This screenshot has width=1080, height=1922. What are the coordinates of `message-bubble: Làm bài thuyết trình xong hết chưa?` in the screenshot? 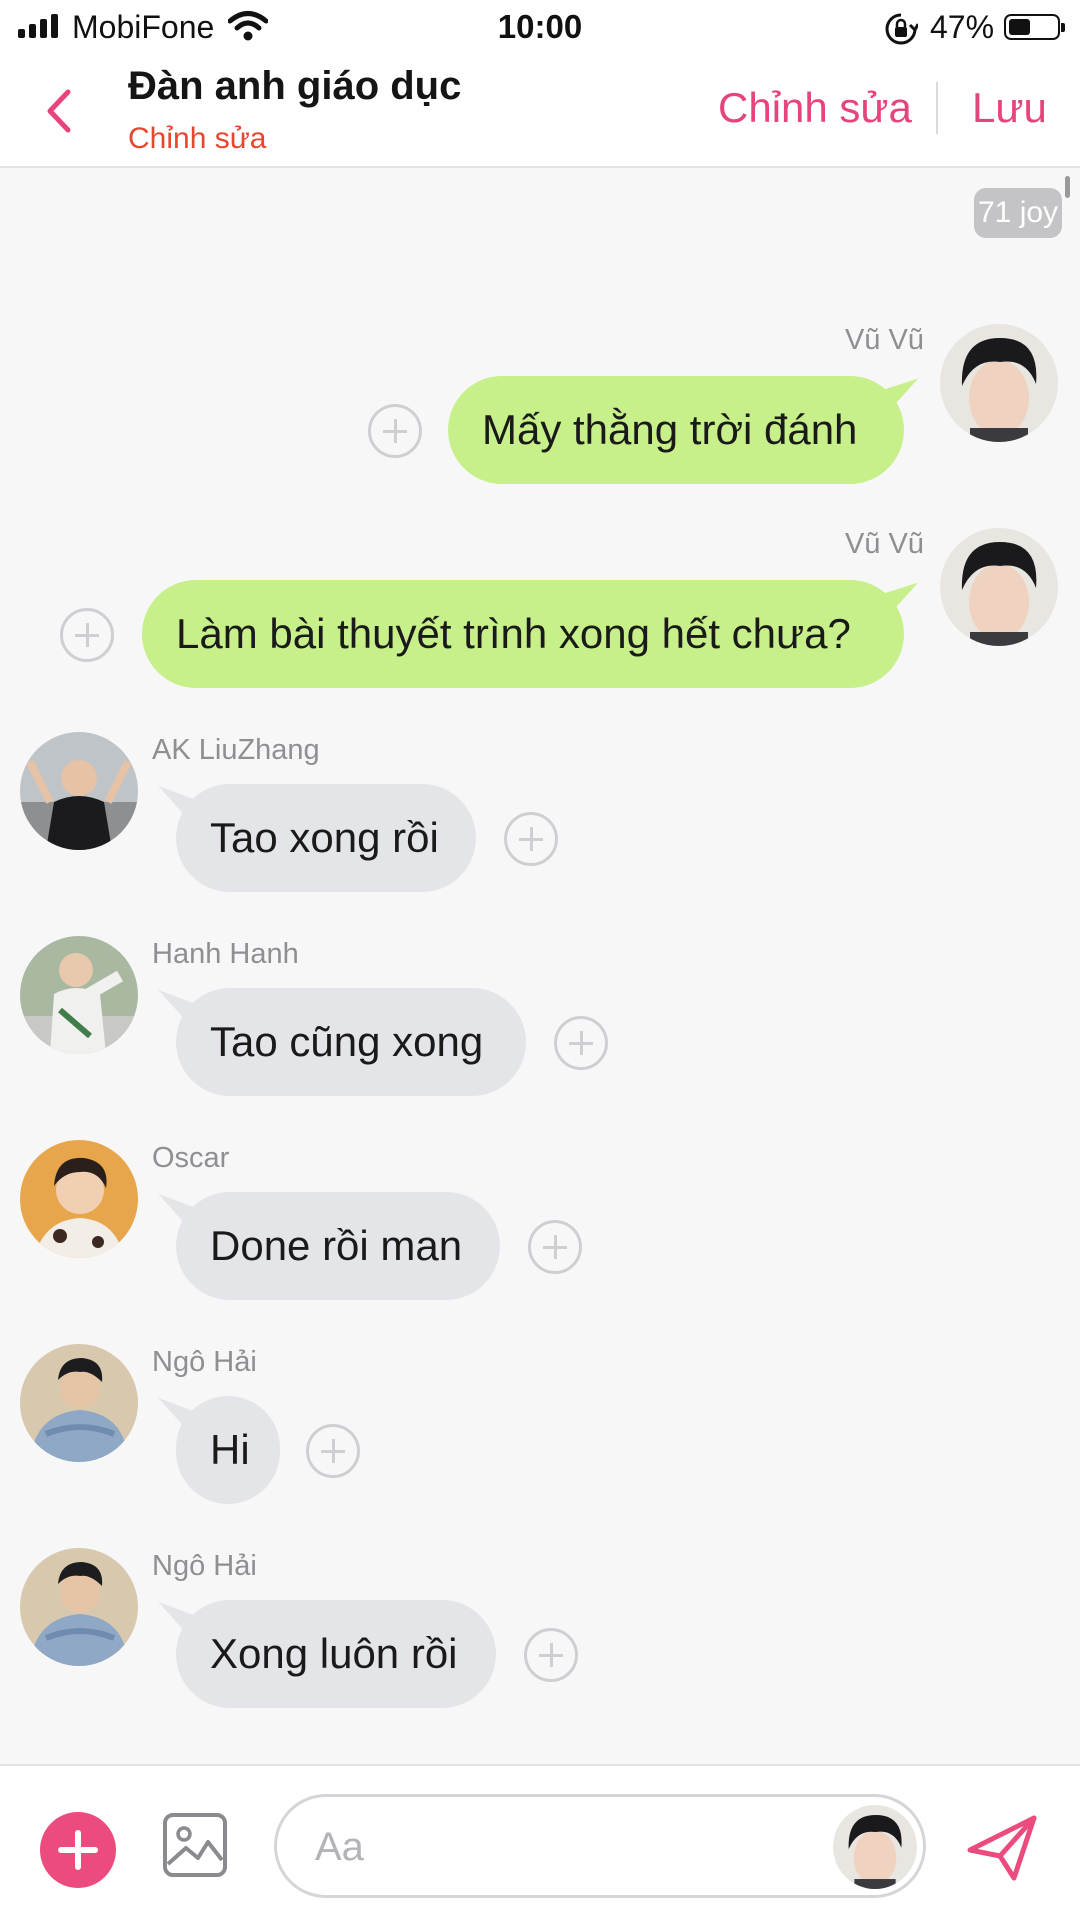 It's located at (523, 634).